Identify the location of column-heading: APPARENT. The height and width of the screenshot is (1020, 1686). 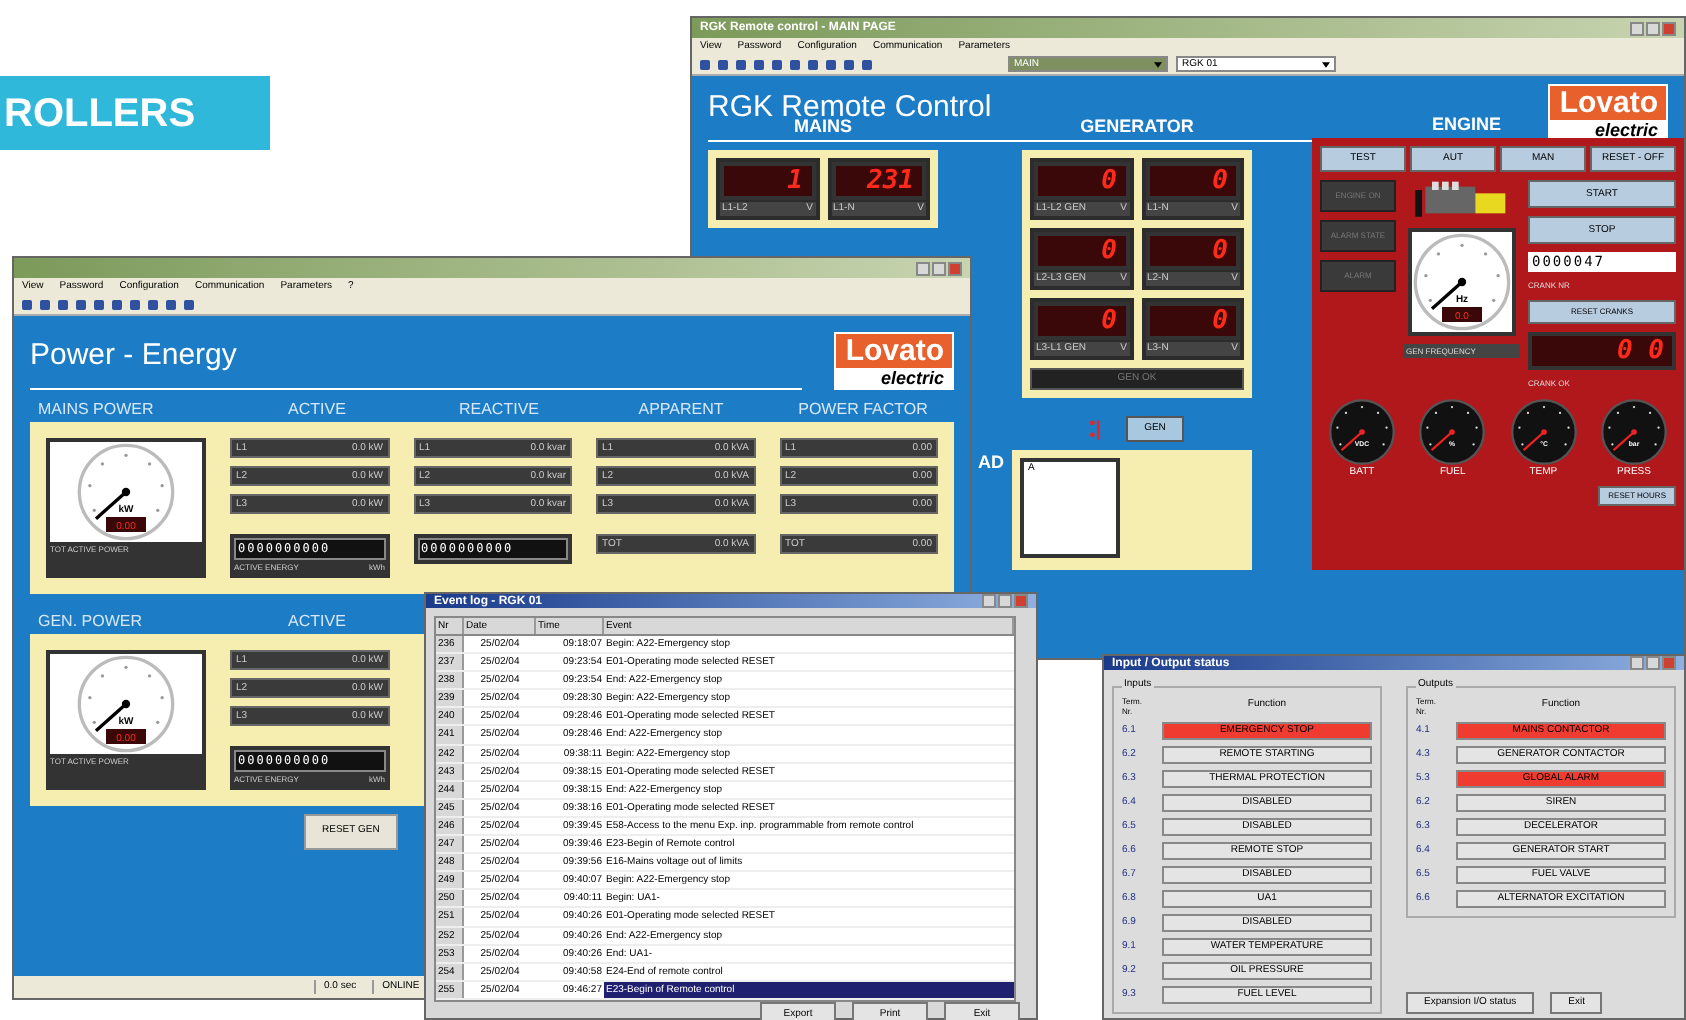
(681, 410).